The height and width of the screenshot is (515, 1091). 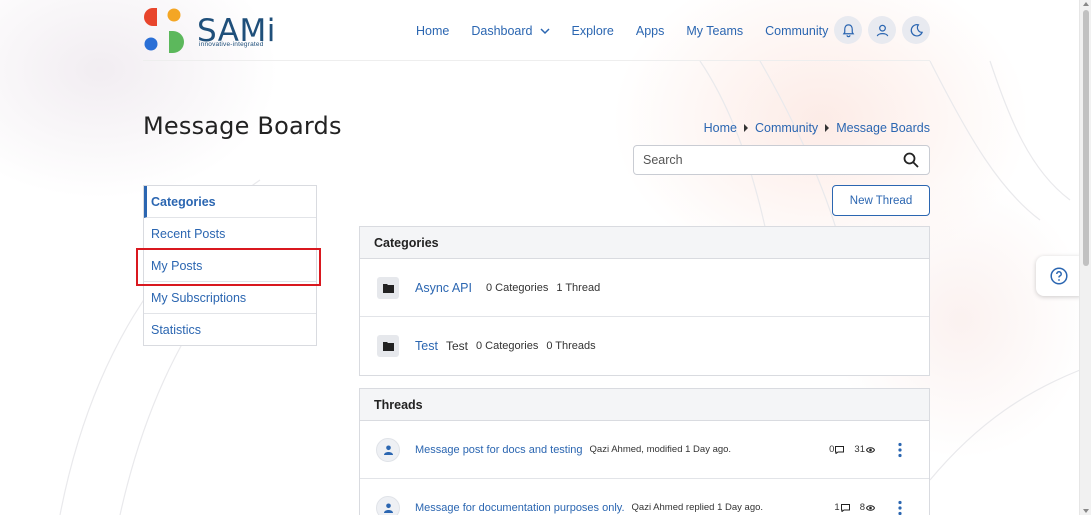 I want to click on category-description: Test, so click(x=456, y=346).